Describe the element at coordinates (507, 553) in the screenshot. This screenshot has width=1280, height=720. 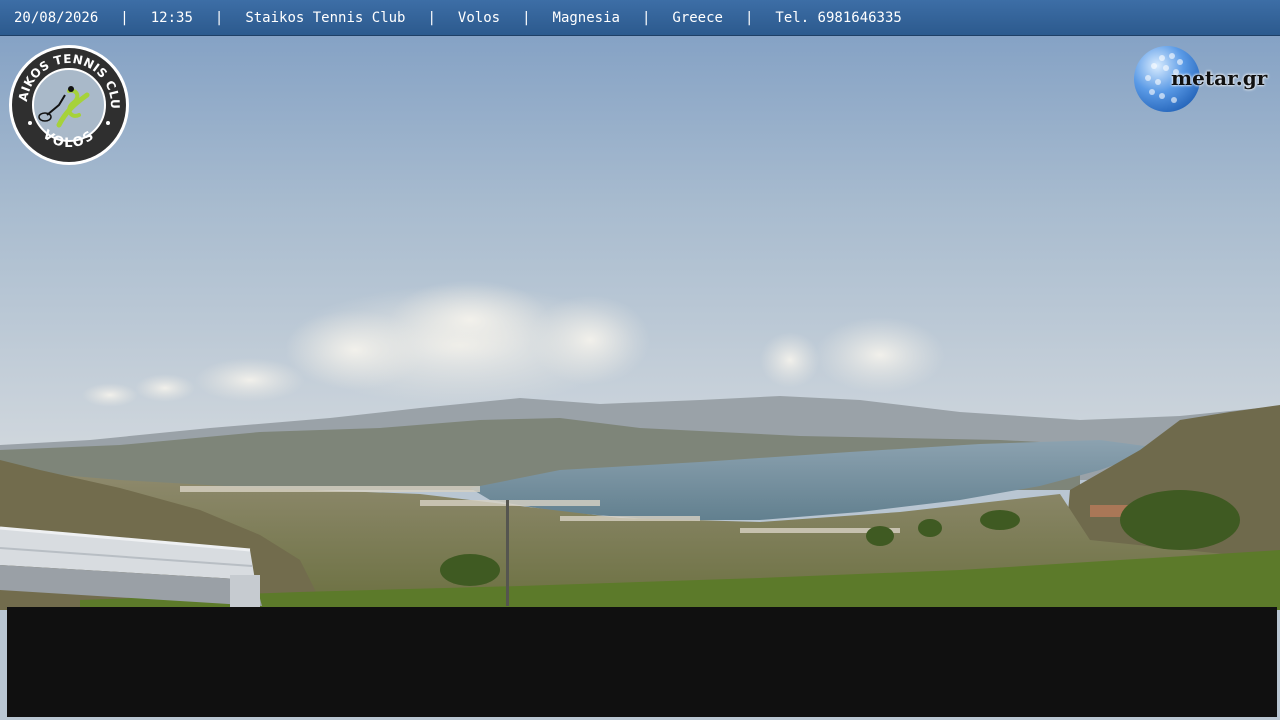
I see `utility-pole` at that location.